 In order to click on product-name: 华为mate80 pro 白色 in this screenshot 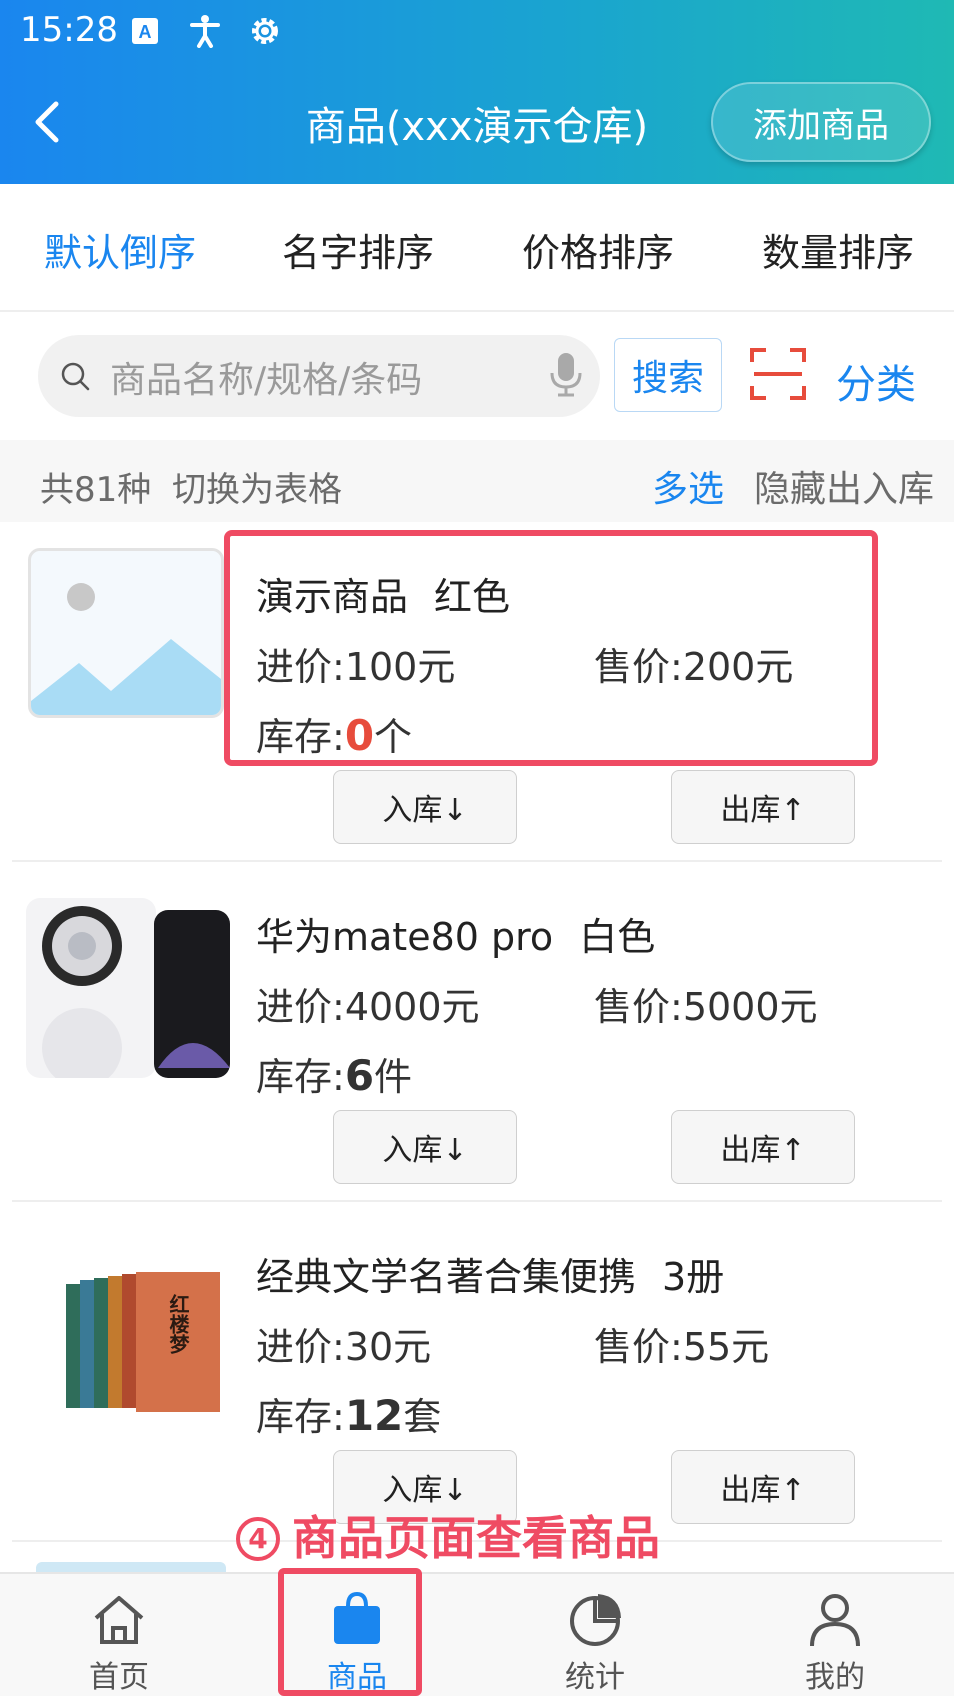, I will do `click(456, 937)`.